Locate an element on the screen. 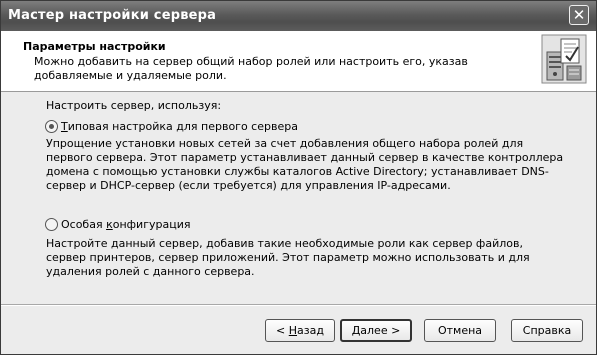  option-typical-text: иповая настройка для первого сервера is located at coordinates (182, 126).